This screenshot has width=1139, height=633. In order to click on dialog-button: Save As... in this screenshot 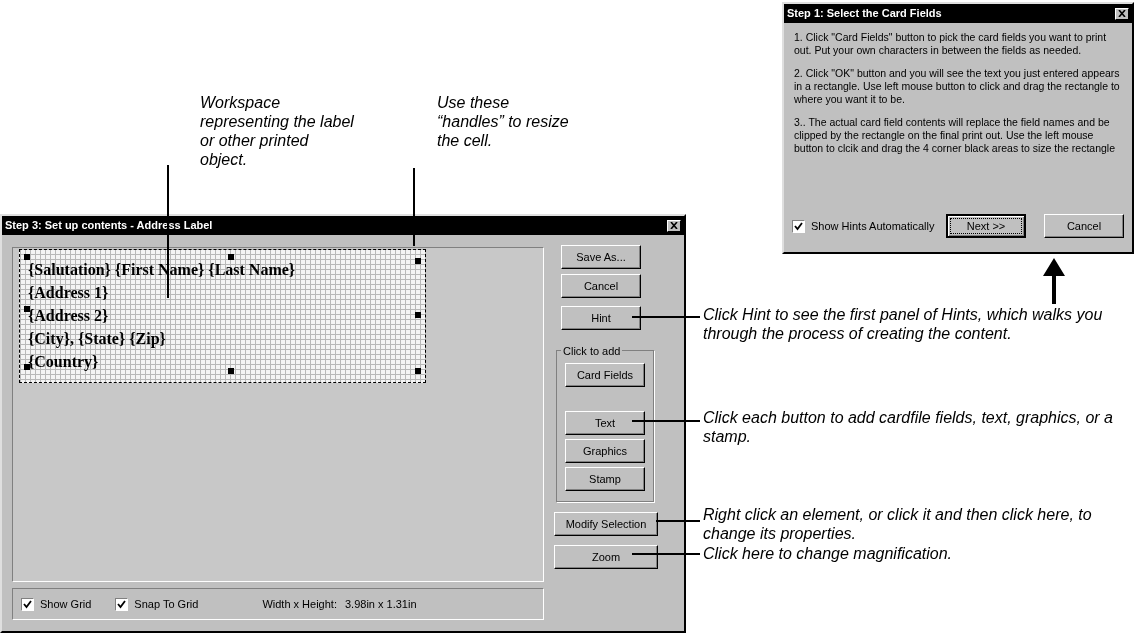, I will do `click(601, 257)`.